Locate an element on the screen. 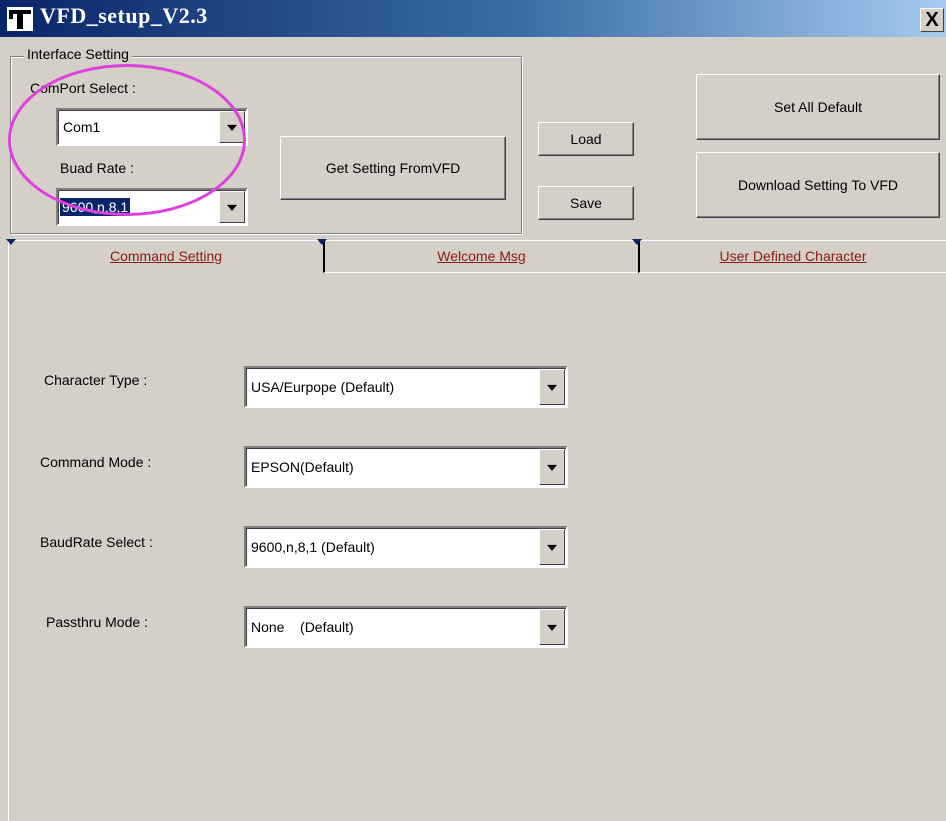 The image size is (946, 821). baud-rate-select-combo: 9600,n,8,1 (Default) is located at coordinates (406, 547).